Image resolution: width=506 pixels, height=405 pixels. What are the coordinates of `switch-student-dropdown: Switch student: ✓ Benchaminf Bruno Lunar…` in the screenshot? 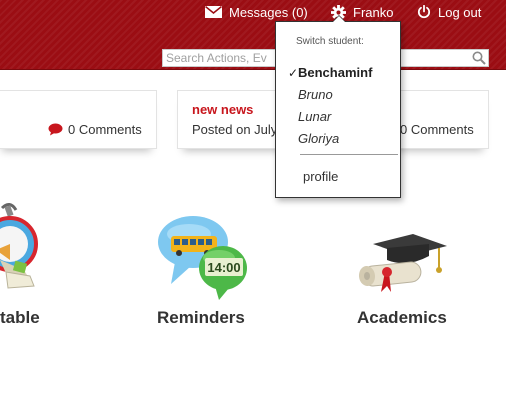 It's located at (338, 106).